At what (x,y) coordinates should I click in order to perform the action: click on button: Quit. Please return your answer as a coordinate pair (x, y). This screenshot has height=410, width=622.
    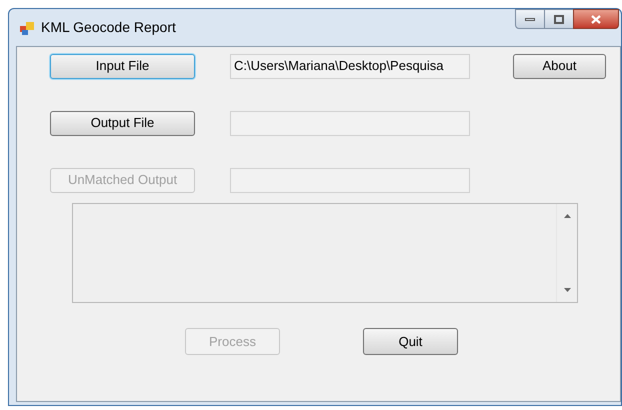
    Looking at the image, I should click on (410, 341).